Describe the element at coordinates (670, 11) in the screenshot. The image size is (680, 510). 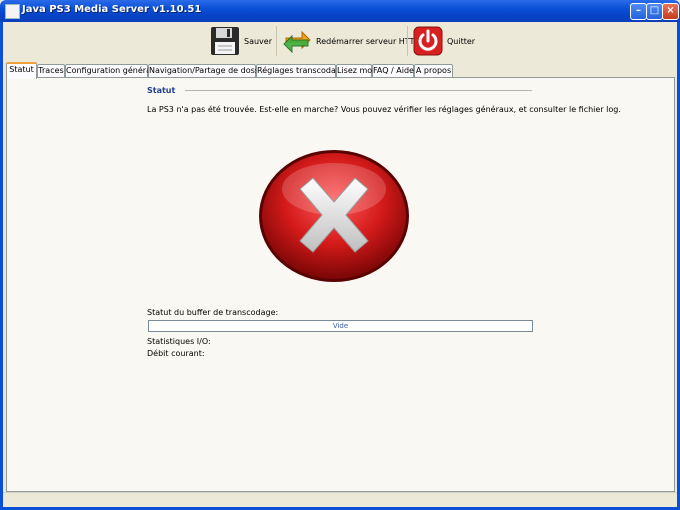
I see `close-button: ×` at that location.